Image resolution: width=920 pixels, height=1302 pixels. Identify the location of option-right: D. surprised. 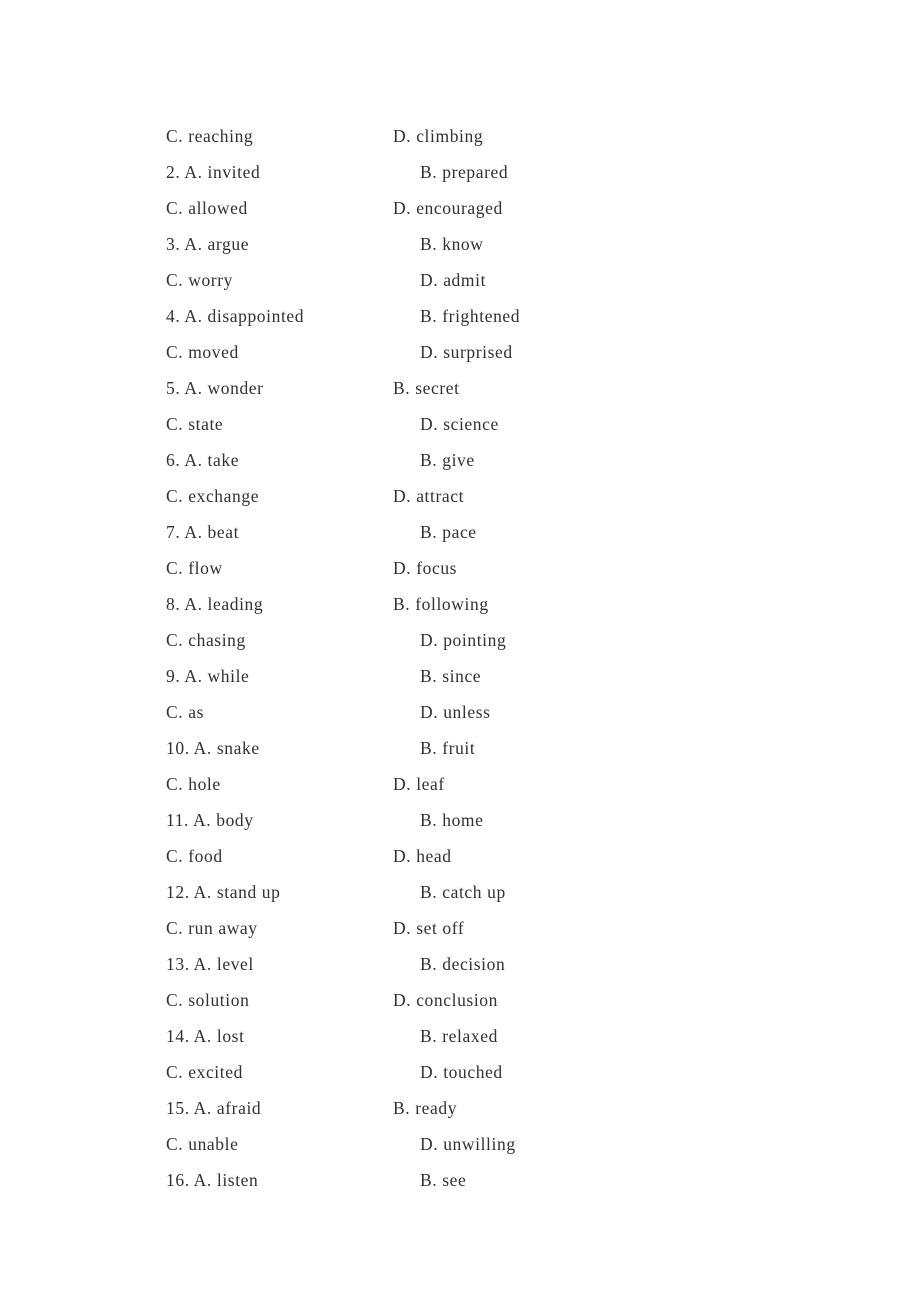
(466, 352).